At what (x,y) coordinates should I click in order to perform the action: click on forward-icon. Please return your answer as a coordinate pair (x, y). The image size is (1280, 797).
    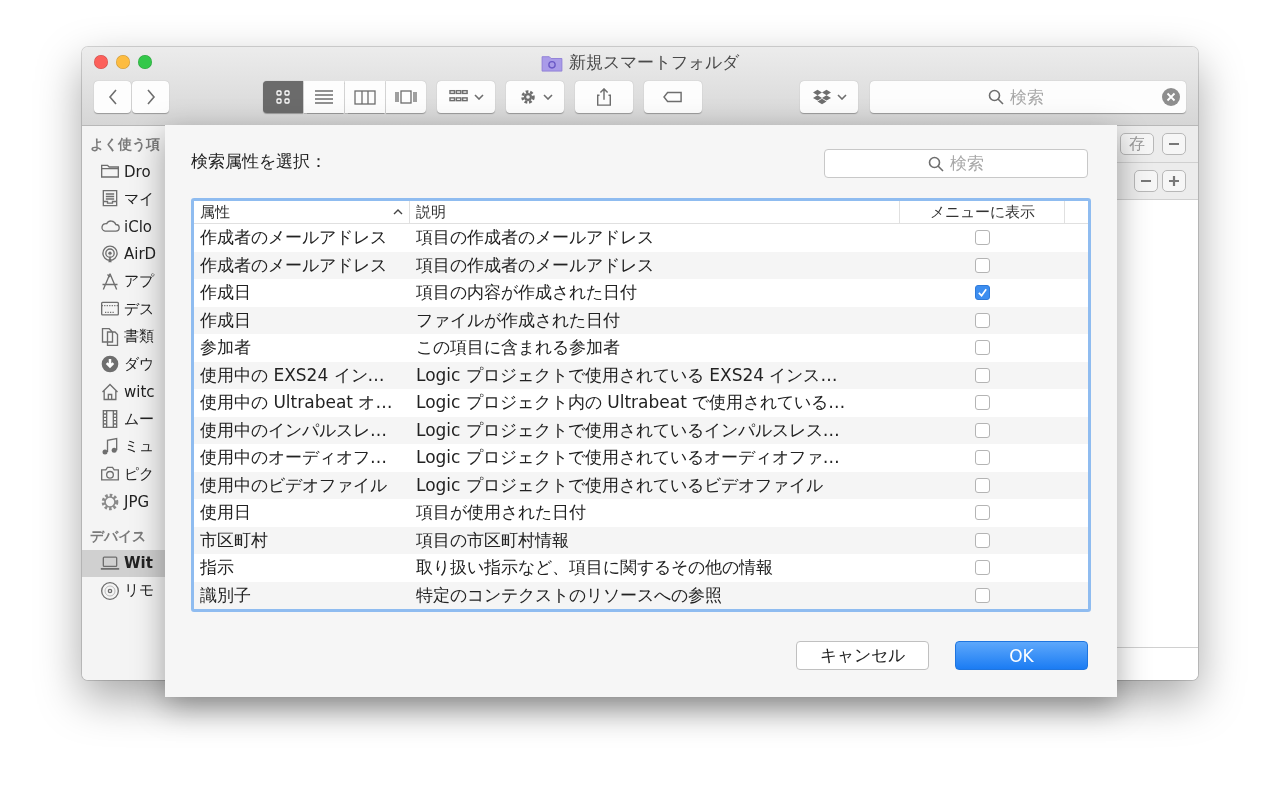
    Looking at the image, I should click on (150, 97).